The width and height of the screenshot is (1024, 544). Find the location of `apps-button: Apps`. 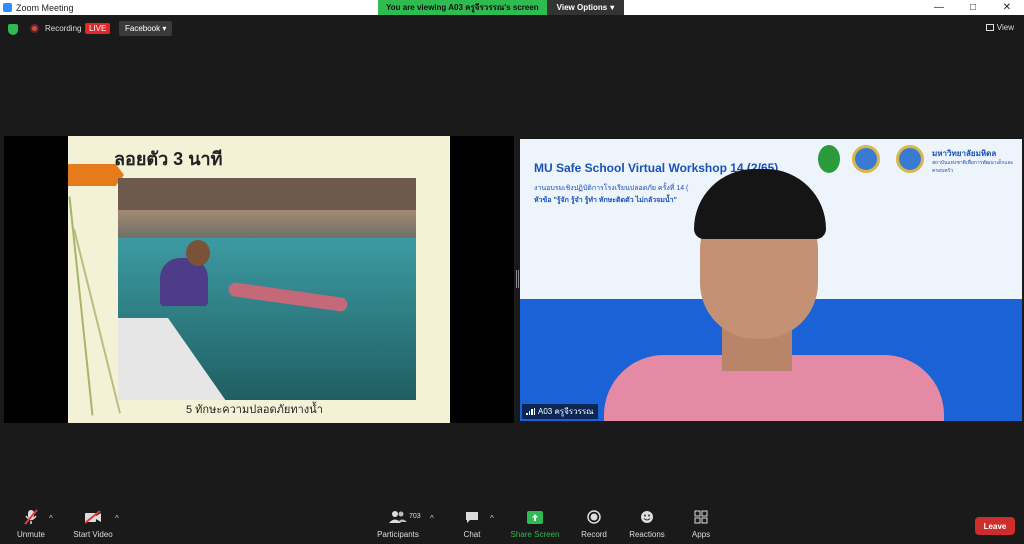

apps-button: Apps is located at coordinates (701, 526).